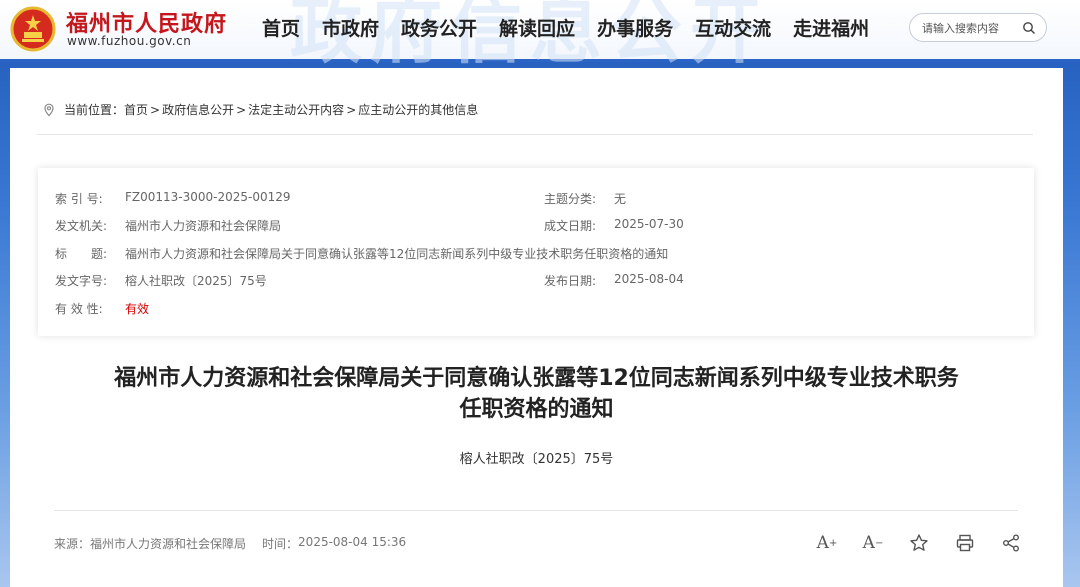 This screenshot has width=1080, height=587. Describe the element at coordinates (33, 29) in the screenshot. I see `national-emblem-icon` at that location.